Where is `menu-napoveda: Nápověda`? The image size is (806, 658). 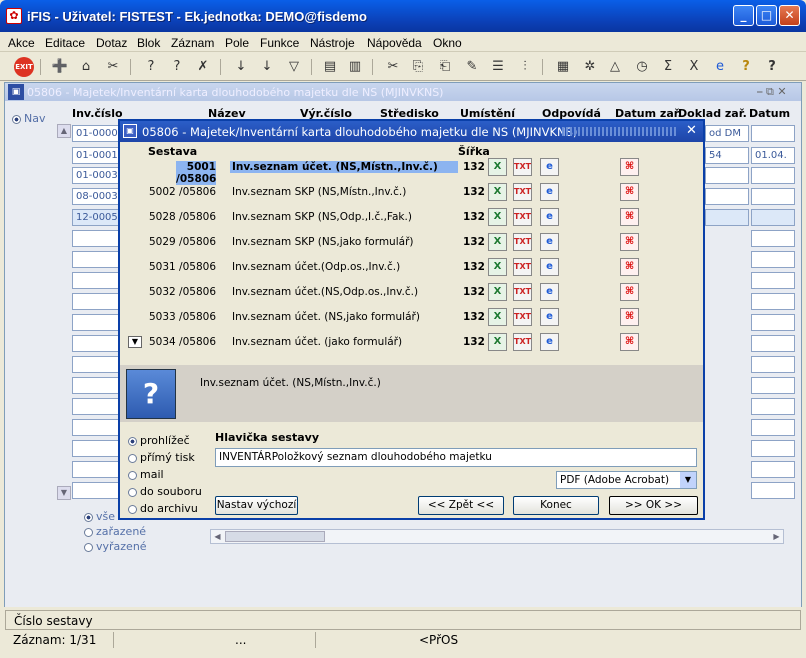 menu-napoveda: Nápověda is located at coordinates (394, 43).